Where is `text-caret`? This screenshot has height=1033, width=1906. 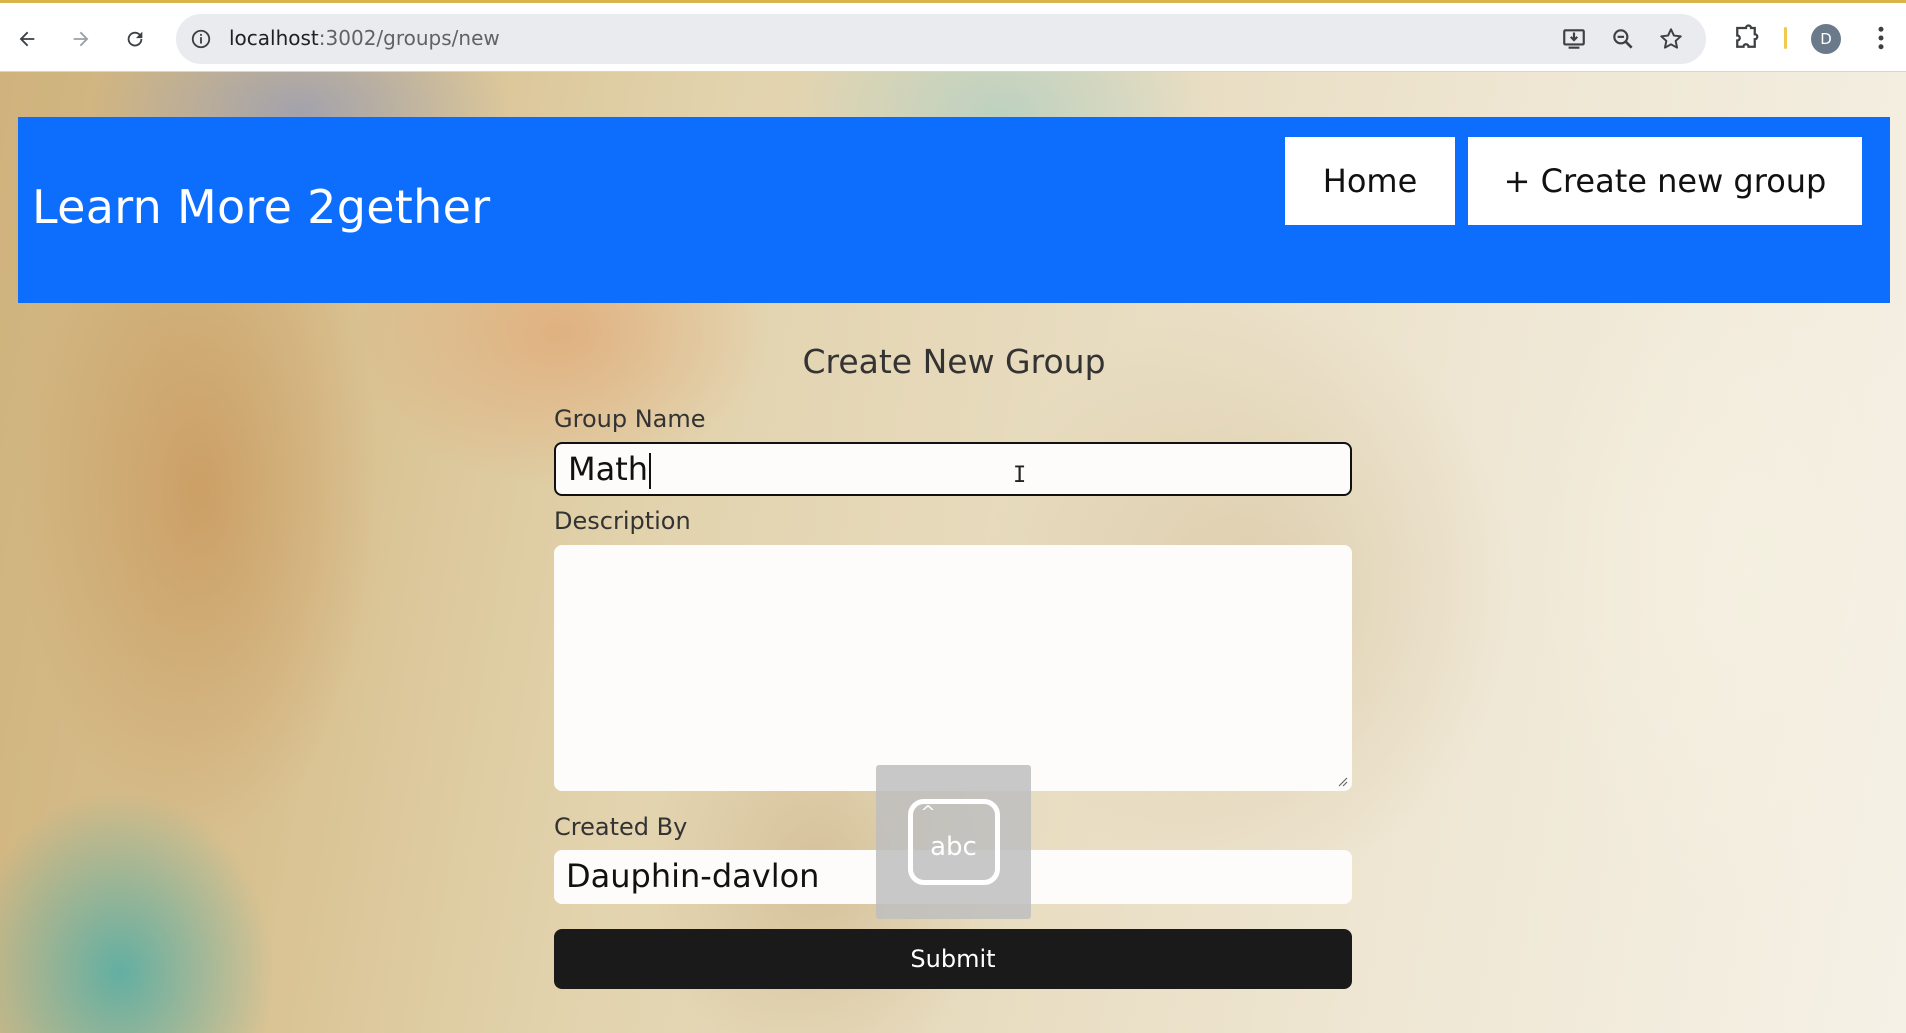 text-caret is located at coordinates (650, 471).